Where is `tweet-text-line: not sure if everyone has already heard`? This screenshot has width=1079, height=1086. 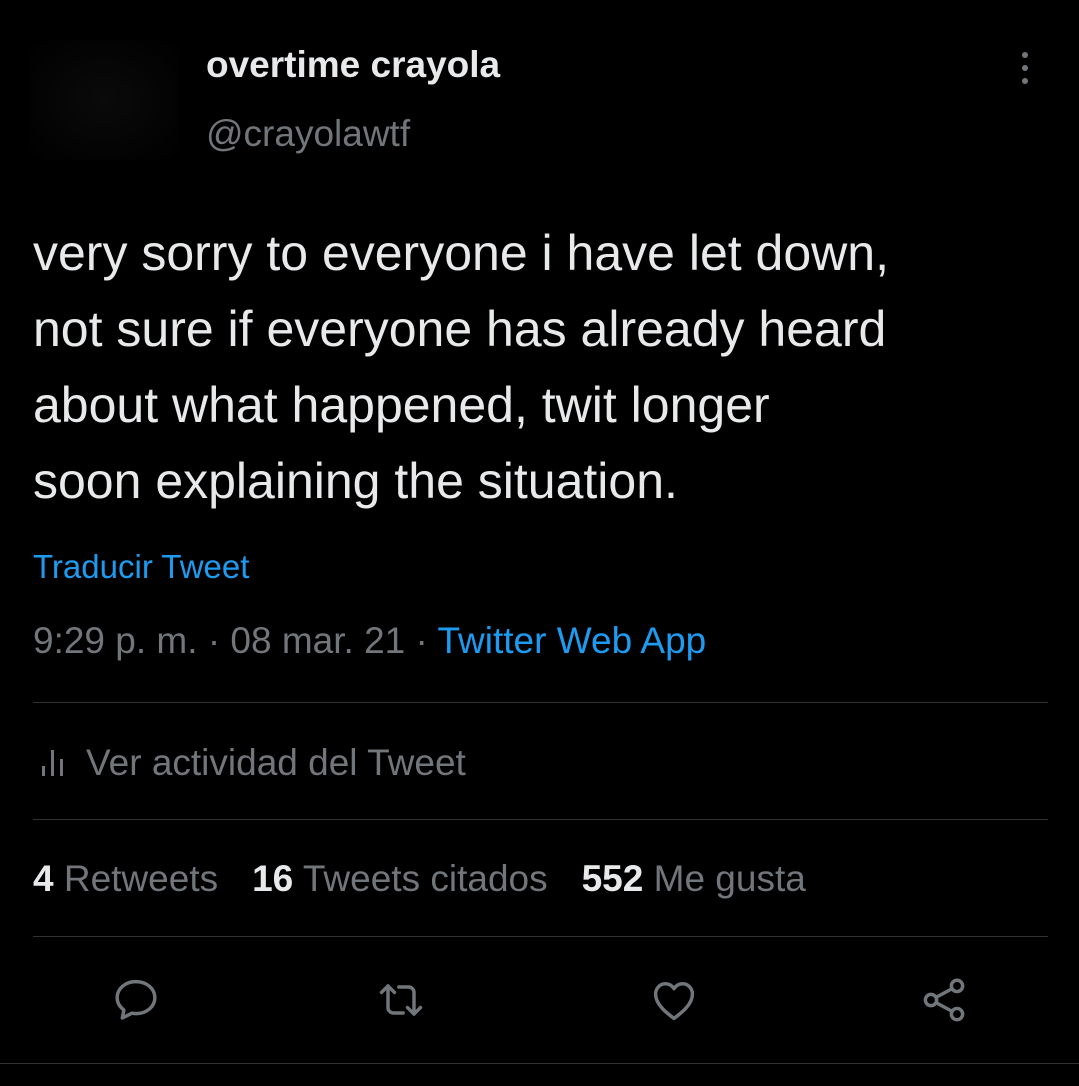
tweet-text-line: not sure if everyone has already heard is located at coordinates (460, 329).